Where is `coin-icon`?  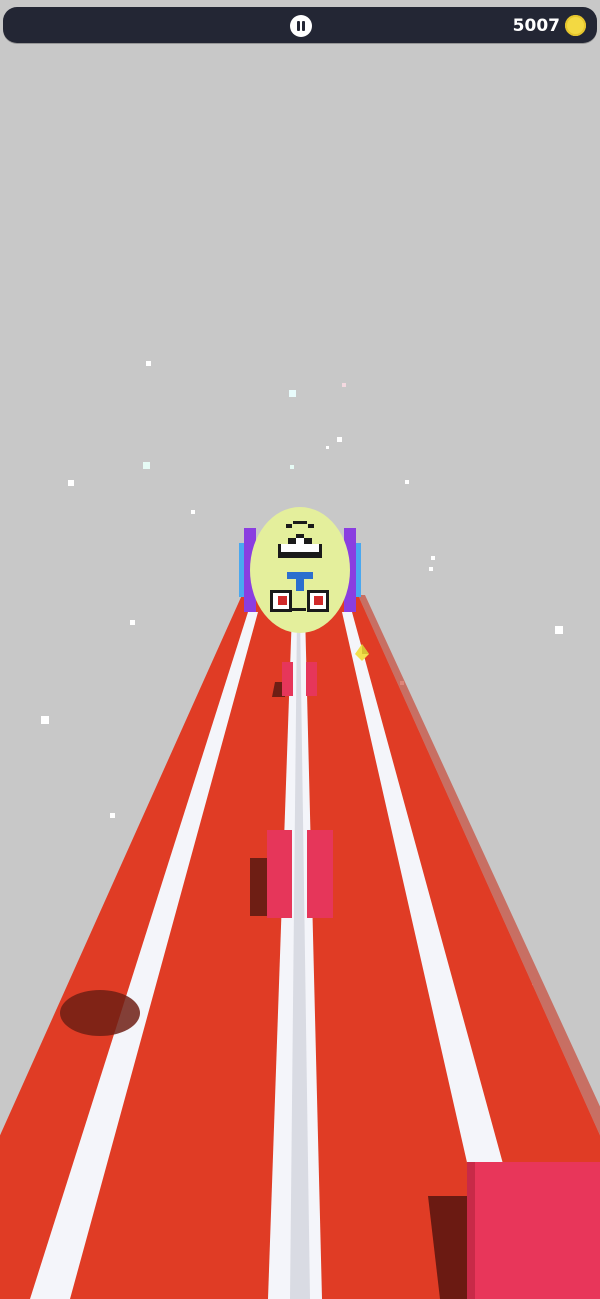
coin-icon is located at coordinates (575, 25).